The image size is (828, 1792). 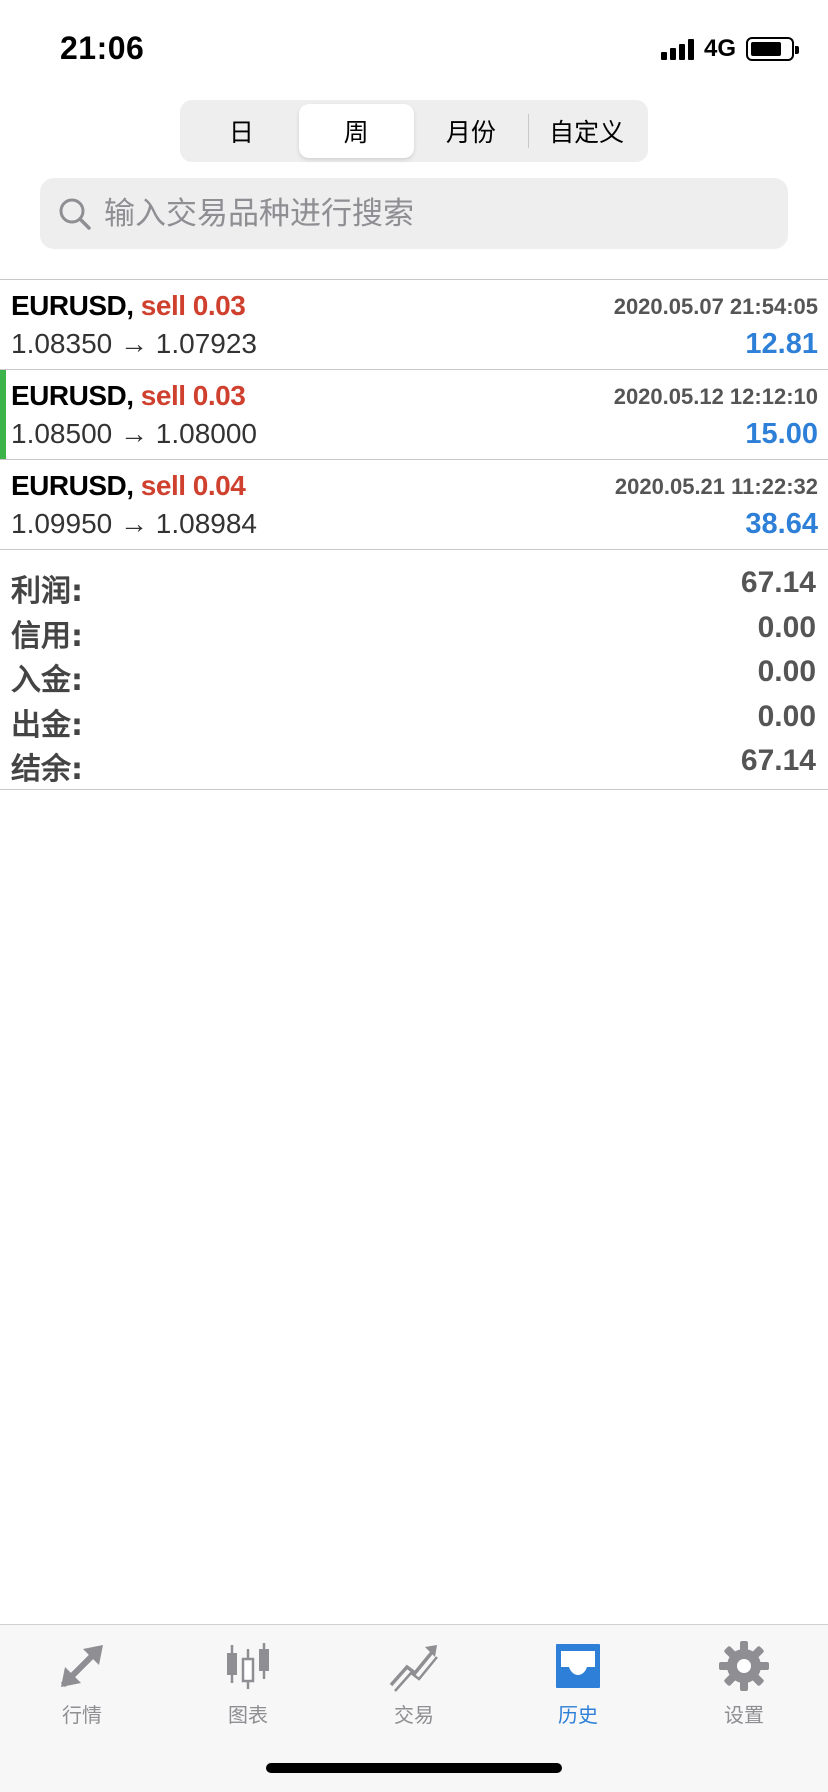 What do you see at coordinates (47, 591) in the screenshot?
I see `summary-label: 利润:` at bounding box center [47, 591].